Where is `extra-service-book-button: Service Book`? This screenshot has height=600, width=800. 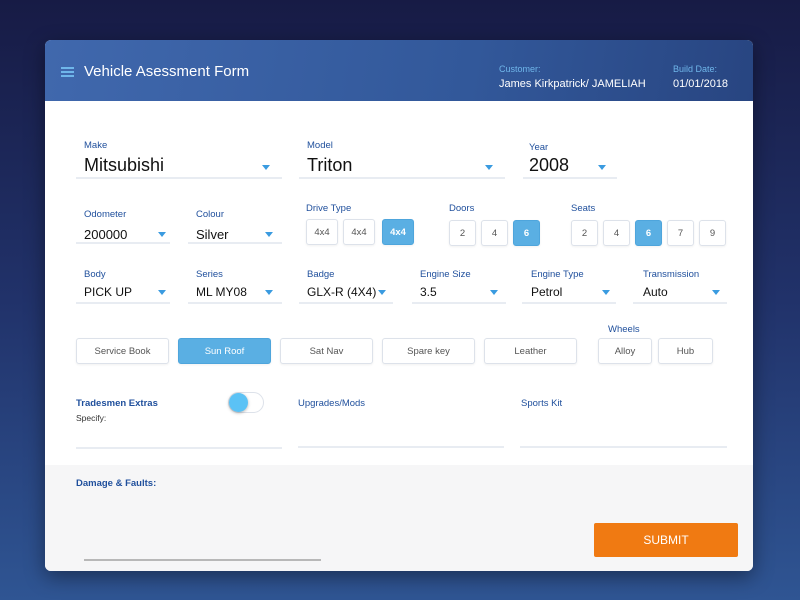 extra-service-book-button: Service Book is located at coordinates (122, 351).